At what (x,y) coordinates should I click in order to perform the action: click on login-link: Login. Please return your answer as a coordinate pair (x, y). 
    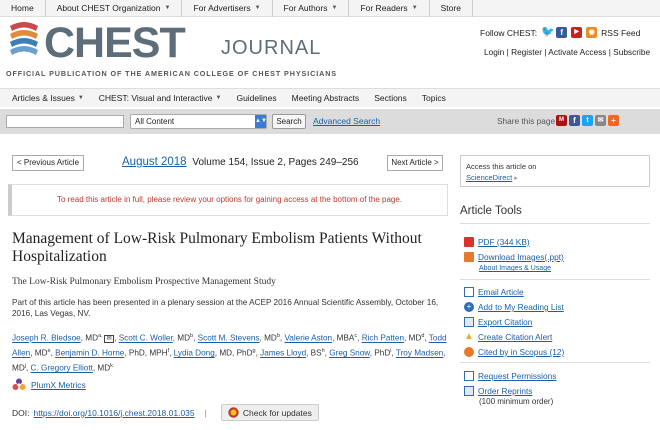
    Looking at the image, I should click on (494, 52).